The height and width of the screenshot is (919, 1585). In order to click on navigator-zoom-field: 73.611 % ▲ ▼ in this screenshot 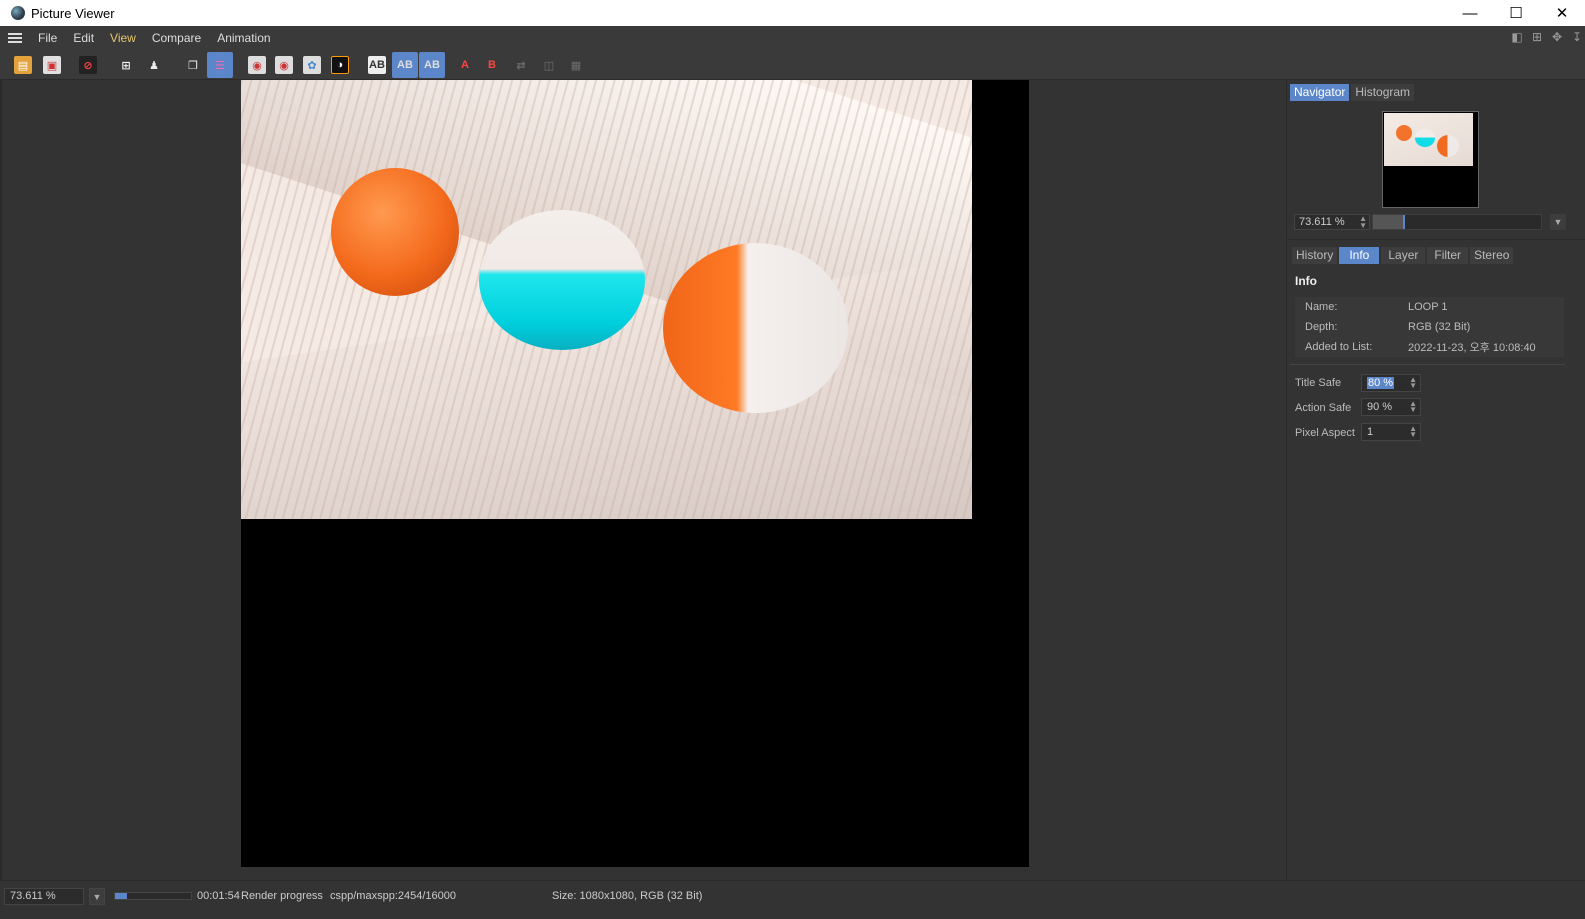, I will do `click(1332, 222)`.